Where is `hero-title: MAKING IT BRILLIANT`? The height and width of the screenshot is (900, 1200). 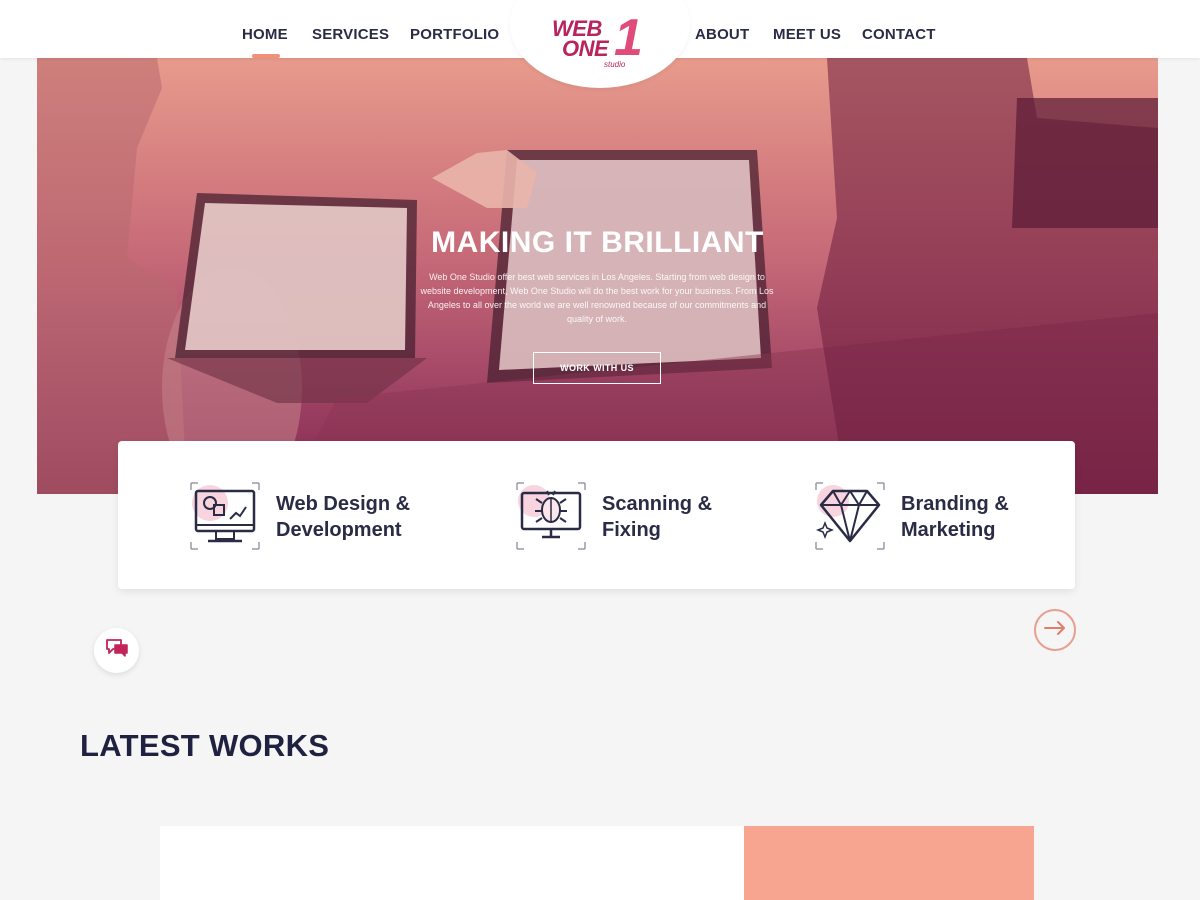 hero-title: MAKING IT BRILLIANT is located at coordinates (597, 242).